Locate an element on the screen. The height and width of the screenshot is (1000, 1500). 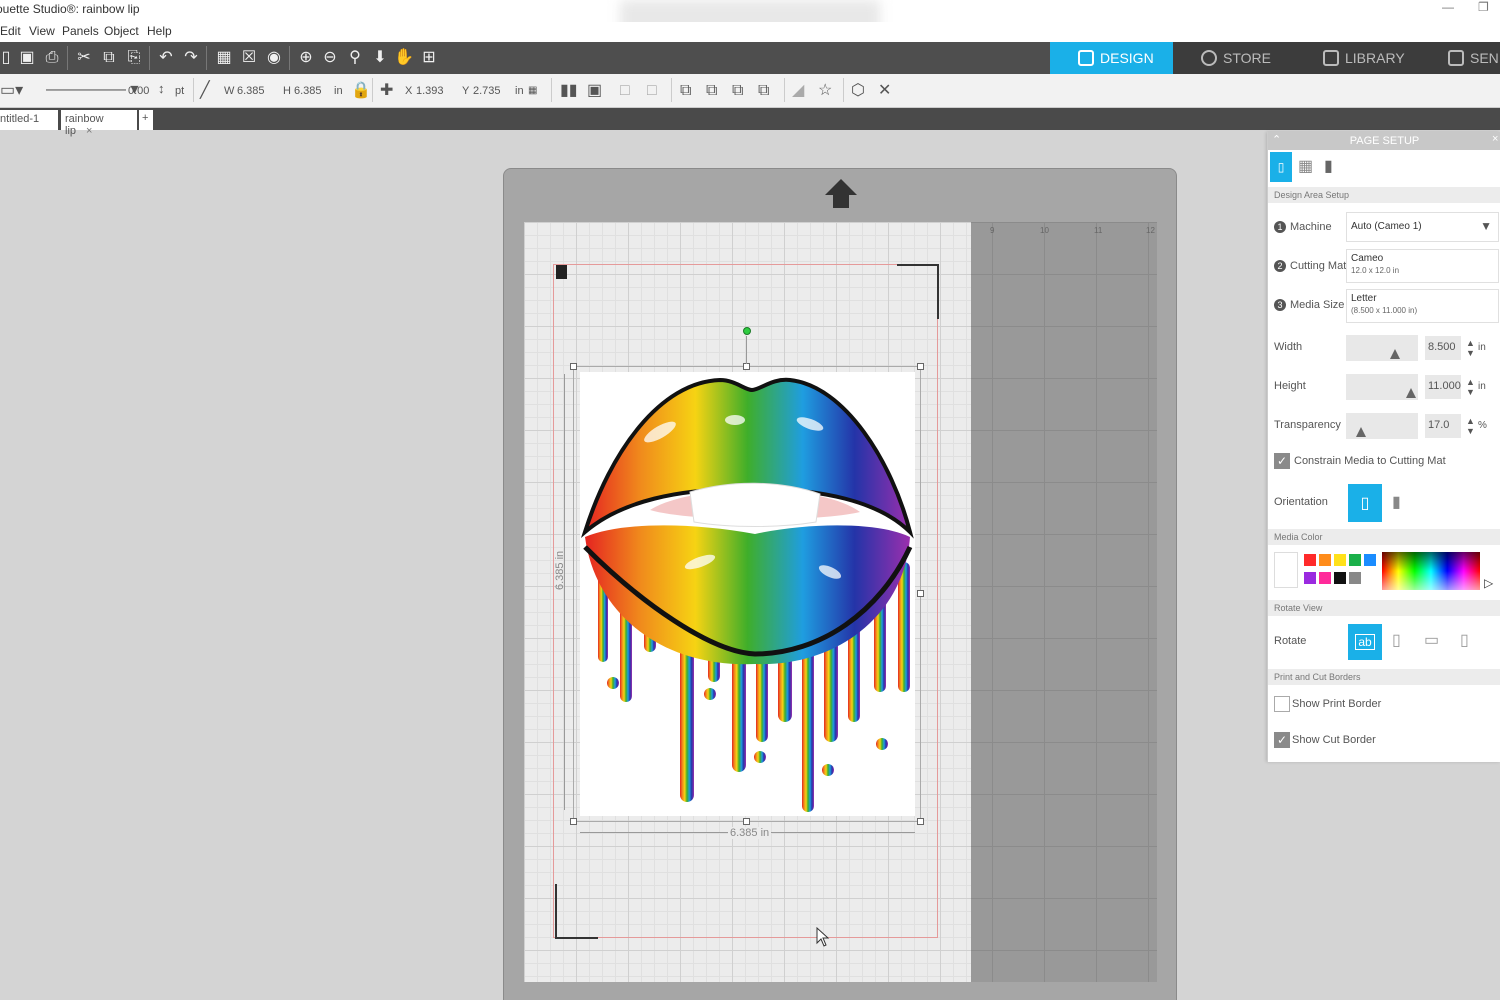
height-input: 6.385 is located at coordinates (308, 91).